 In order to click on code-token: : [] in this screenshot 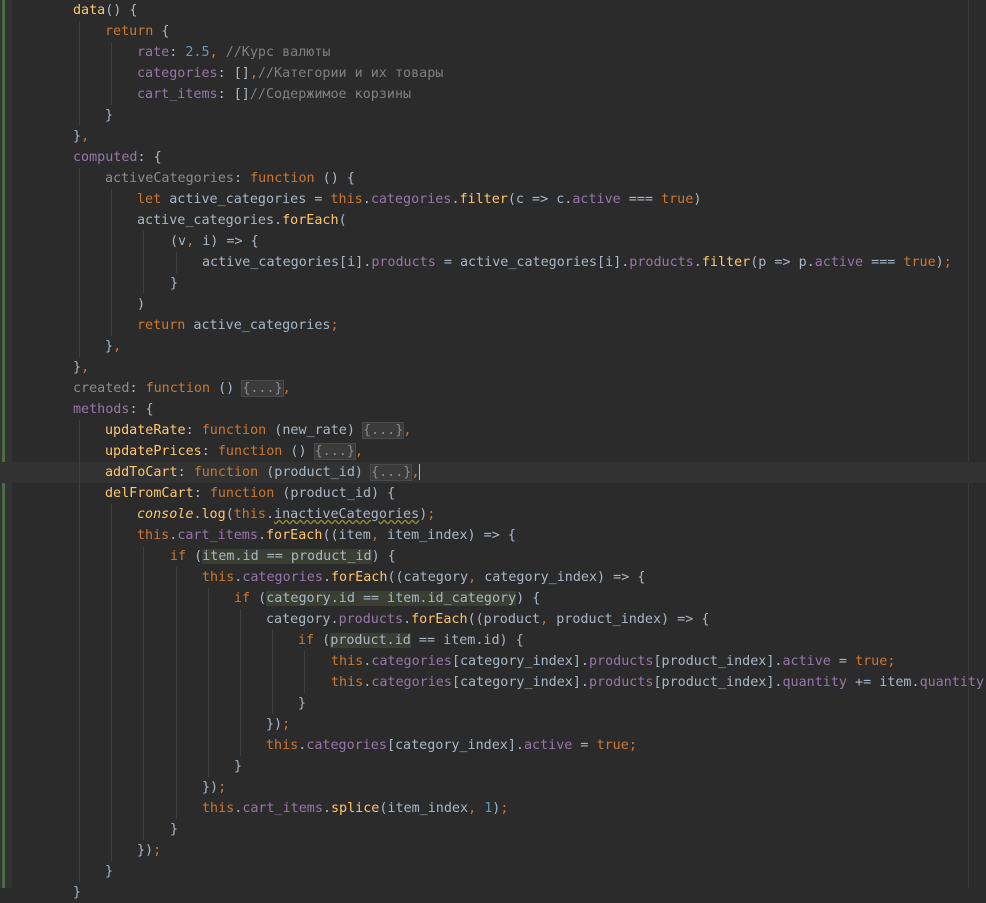, I will do `click(233, 94)`.